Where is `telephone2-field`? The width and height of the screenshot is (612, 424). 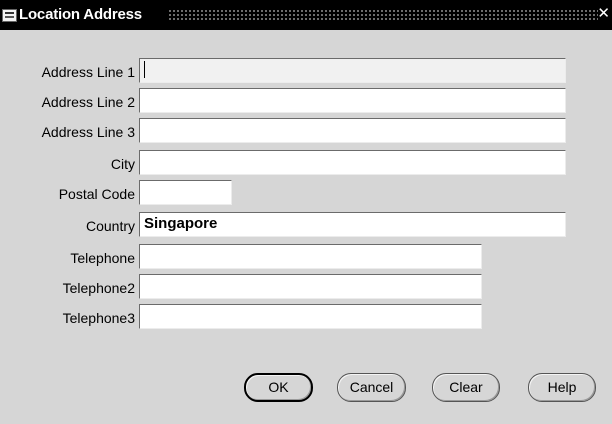
telephone2-field is located at coordinates (310, 286).